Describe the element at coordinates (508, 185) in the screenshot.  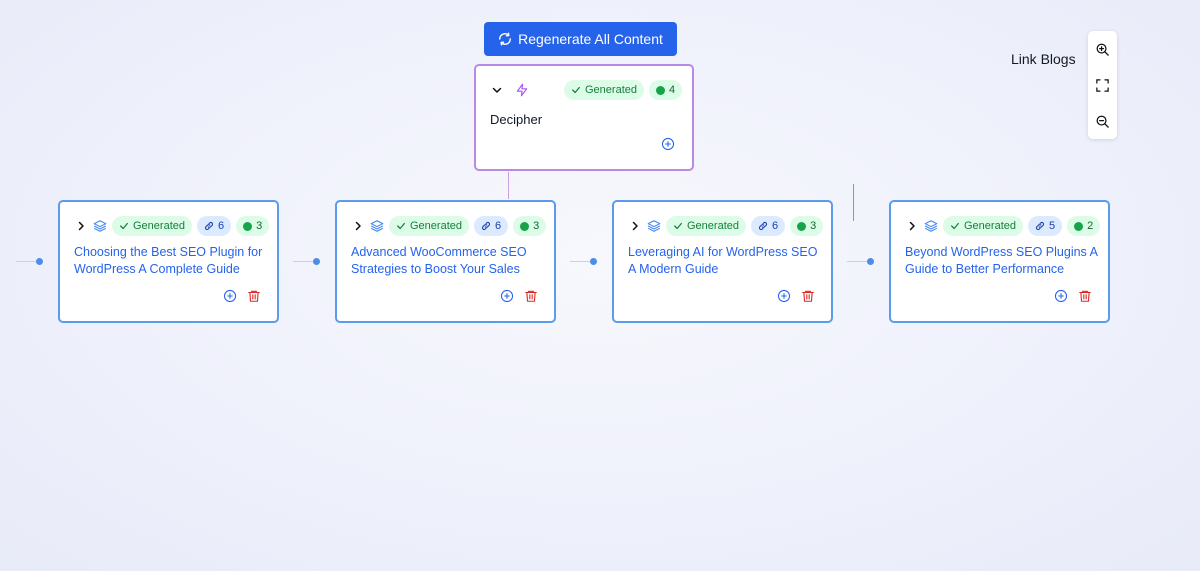
I see `root-connector-line` at that location.